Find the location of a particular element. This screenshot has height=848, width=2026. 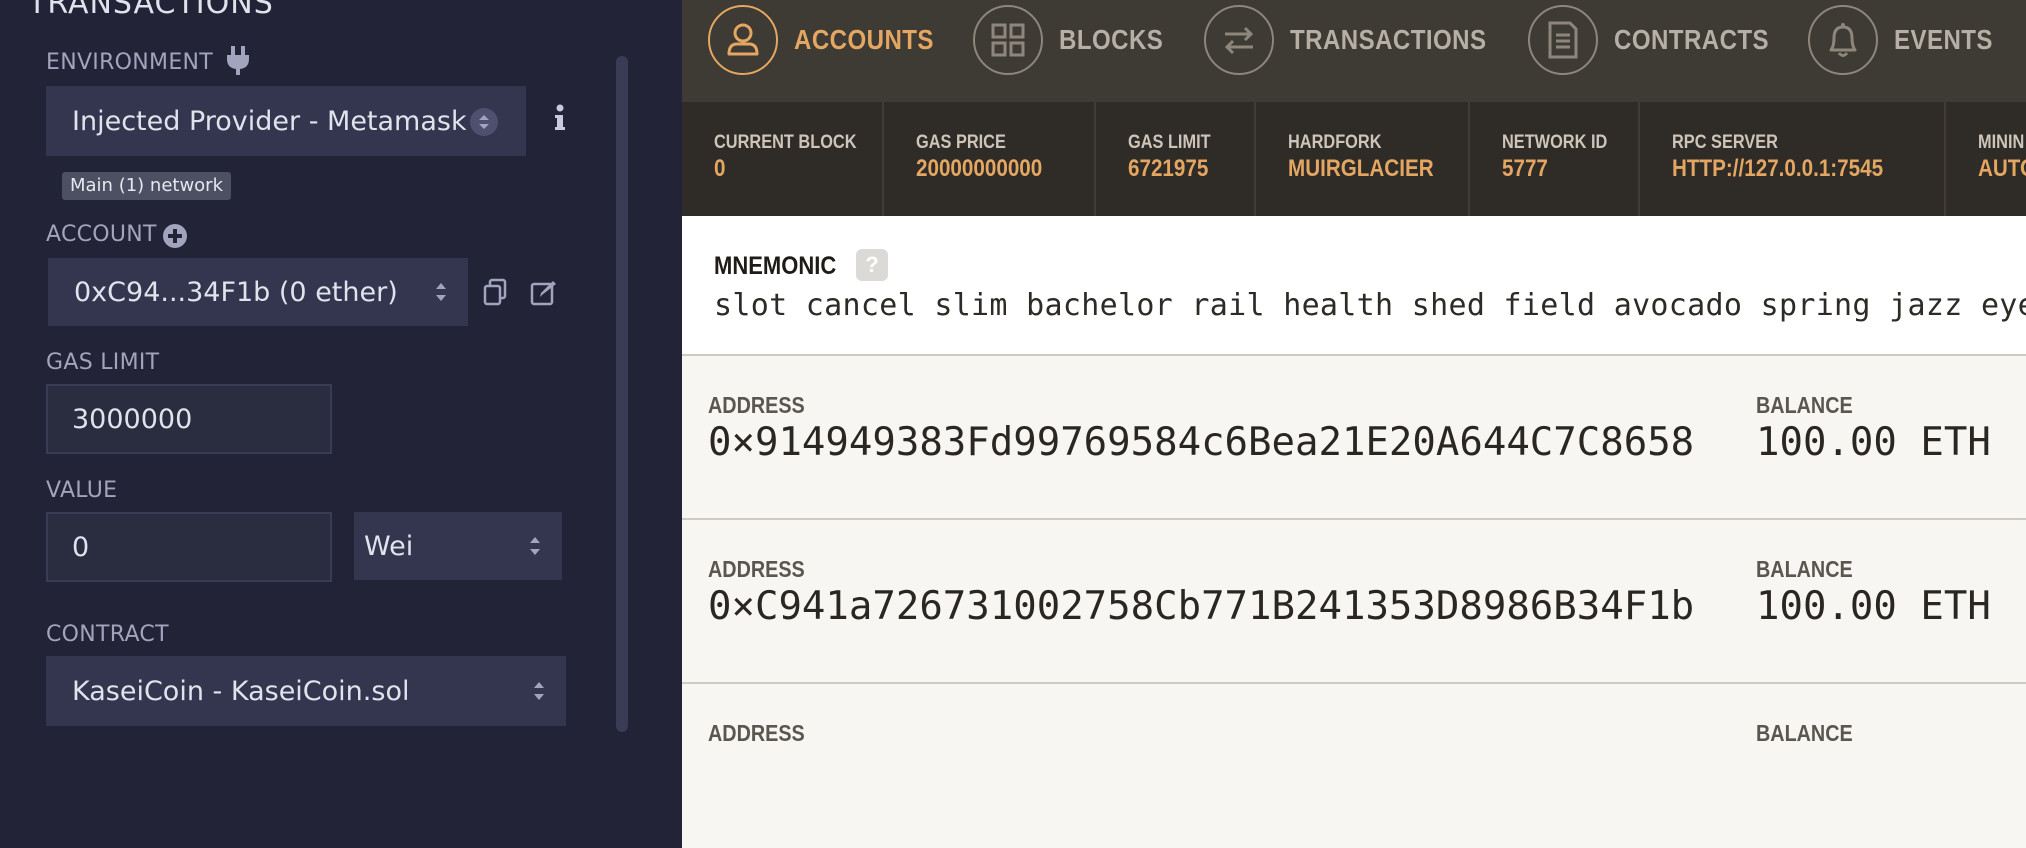

value-unit: Wei is located at coordinates (389, 546).